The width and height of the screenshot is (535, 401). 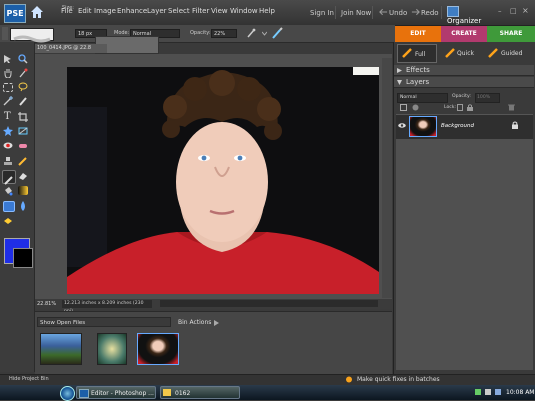 What do you see at coordinates (29, 379) in the screenshot?
I see `hide-project-bin-button: Hide Project Bin` at bounding box center [29, 379].